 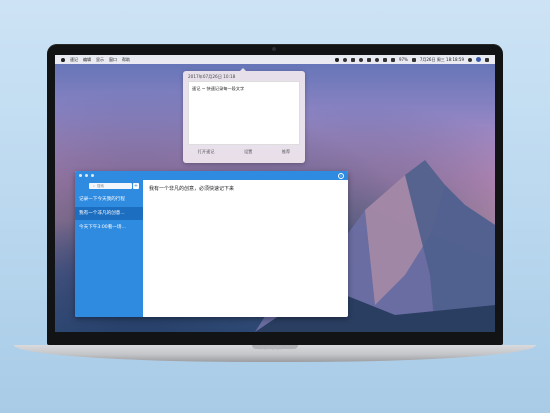 What do you see at coordinates (92, 175) in the screenshot?
I see `zoom-button` at bounding box center [92, 175].